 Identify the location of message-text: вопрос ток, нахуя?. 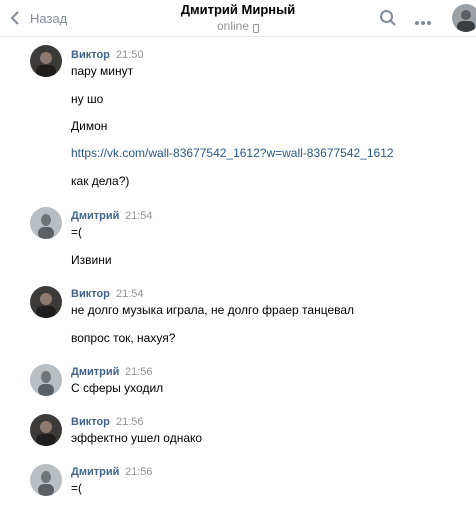
(123, 338).